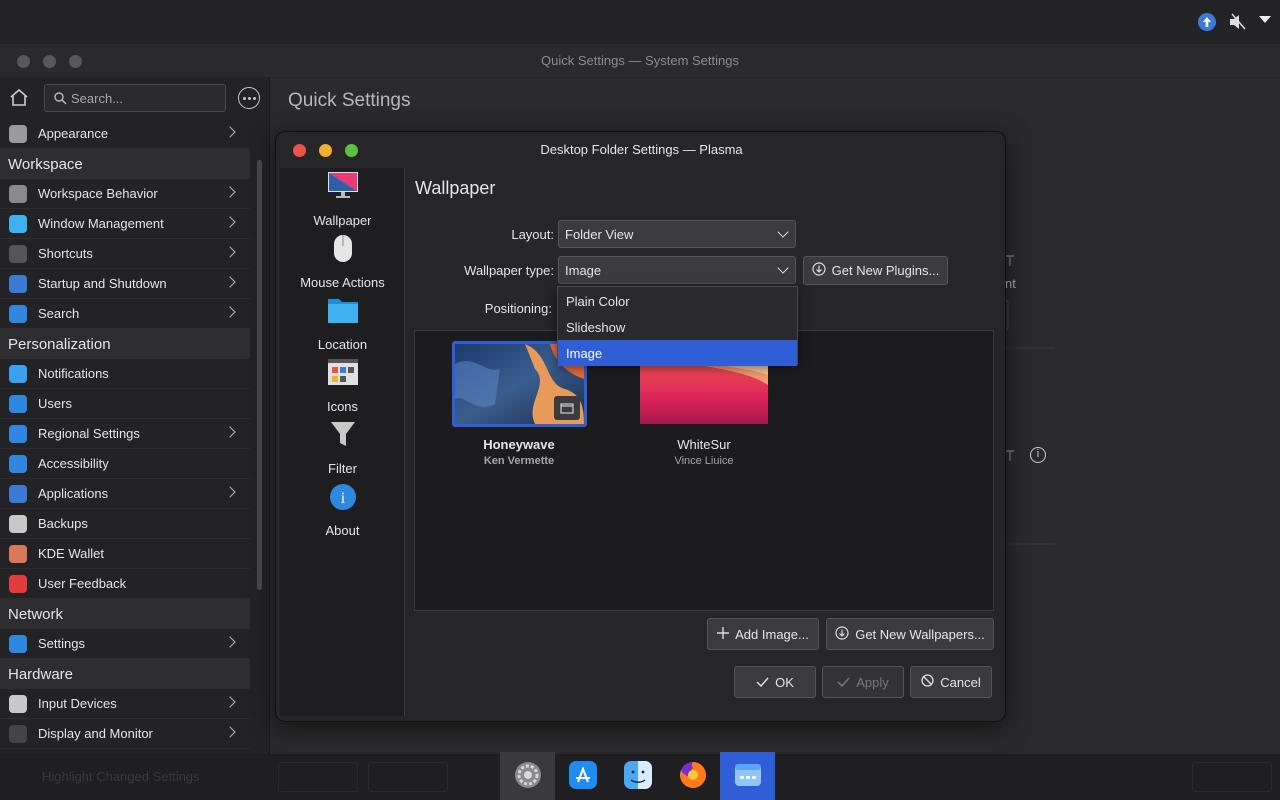 This screenshot has width=1280, height=800. I want to click on defaults-button, so click(318, 777).